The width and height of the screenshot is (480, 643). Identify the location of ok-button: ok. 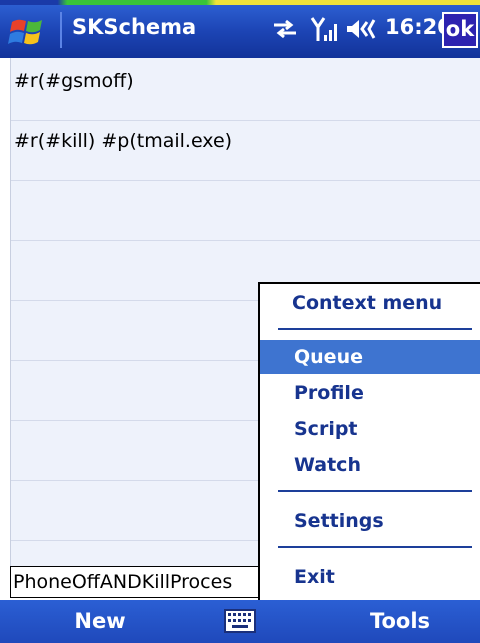
(460, 30).